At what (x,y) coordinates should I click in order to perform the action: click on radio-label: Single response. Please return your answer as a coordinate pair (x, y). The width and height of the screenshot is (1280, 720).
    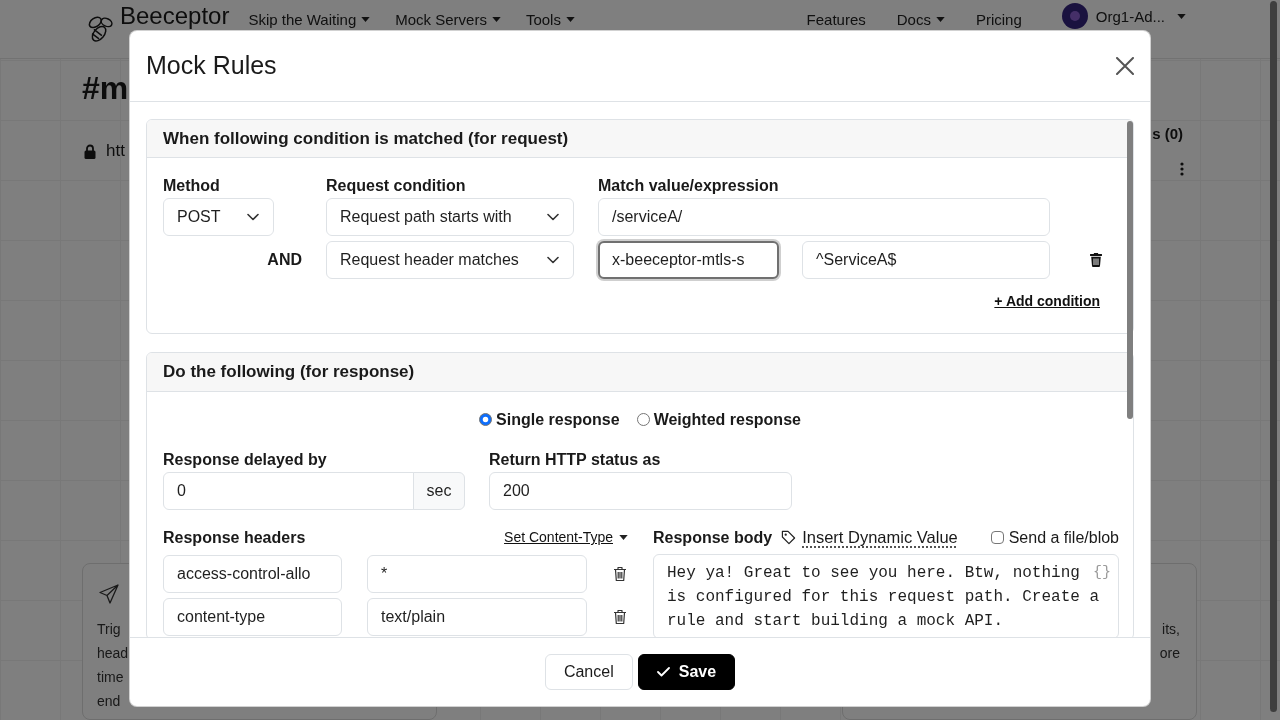
    Looking at the image, I should click on (558, 419).